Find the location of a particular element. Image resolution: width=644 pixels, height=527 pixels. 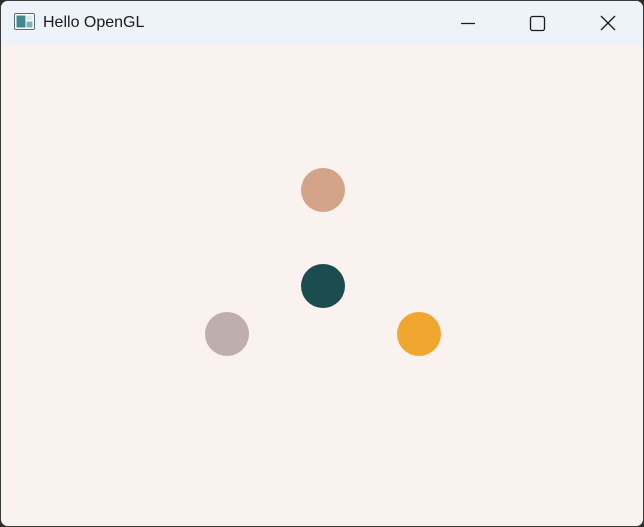

maximize-icon is located at coordinates (537, 23).